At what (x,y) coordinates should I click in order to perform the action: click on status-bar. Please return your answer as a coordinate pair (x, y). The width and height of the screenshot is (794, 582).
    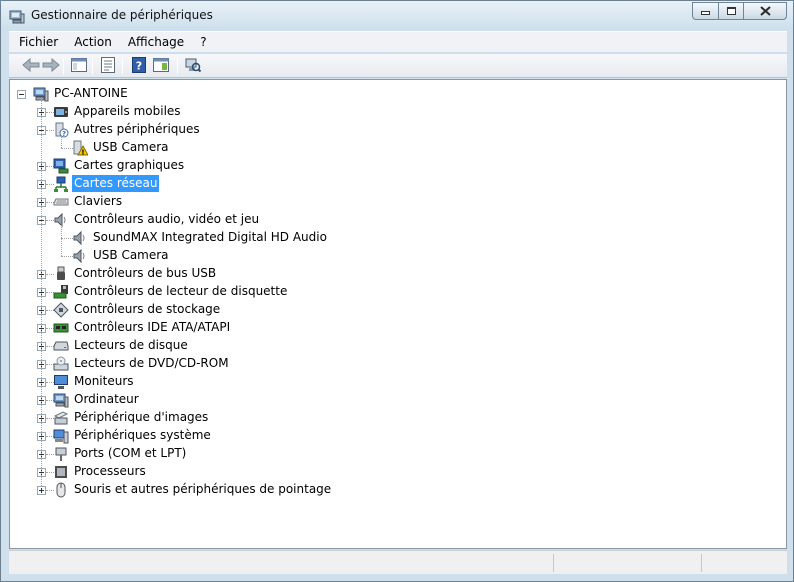
    Looking at the image, I should click on (398, 562).